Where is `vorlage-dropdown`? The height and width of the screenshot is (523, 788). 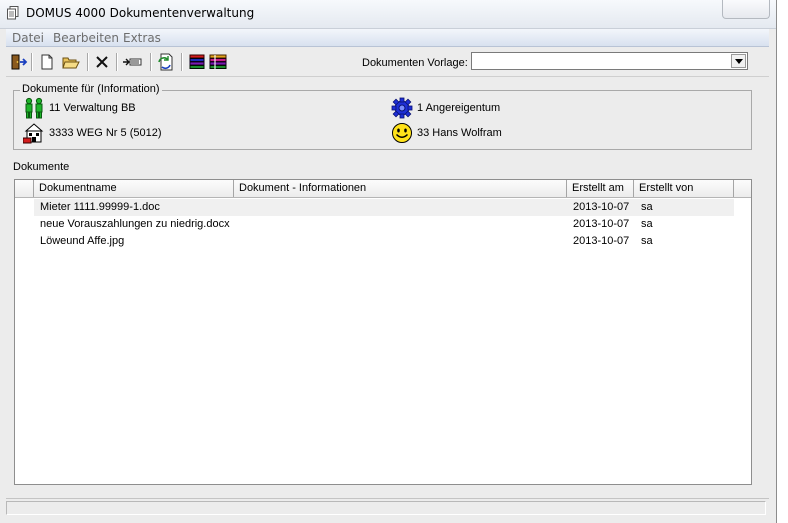 vorlage-dropdown is located at coordinates (609, 61).